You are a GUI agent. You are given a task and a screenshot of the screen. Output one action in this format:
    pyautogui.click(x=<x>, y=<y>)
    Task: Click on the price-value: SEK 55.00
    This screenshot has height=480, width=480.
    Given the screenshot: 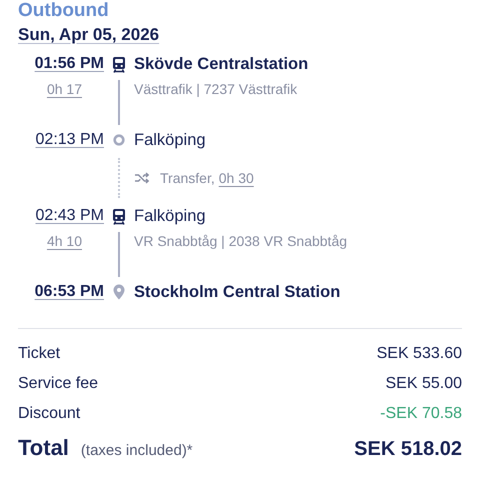 What is the action you would take?
    pyautogui.click(x=424, y=384)
    